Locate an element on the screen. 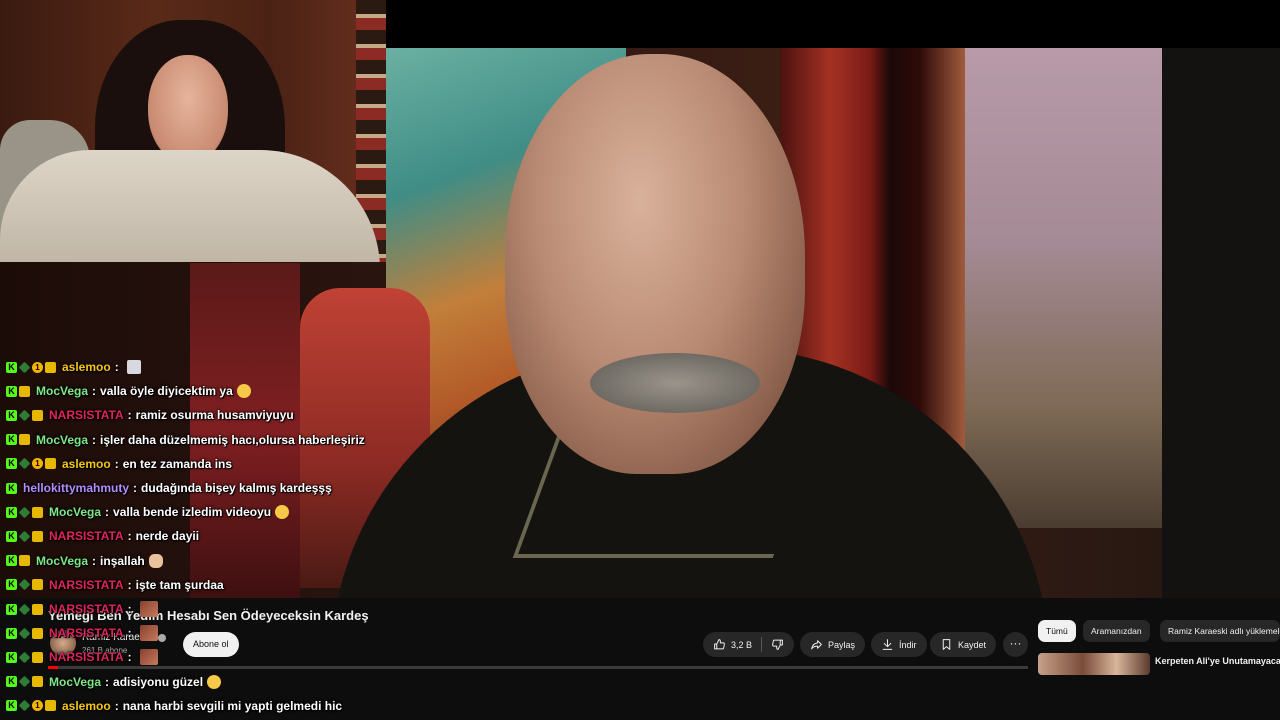 The height and width of the screenshot is (720, 1280). dislike-button is located at coordinates (777, 644).